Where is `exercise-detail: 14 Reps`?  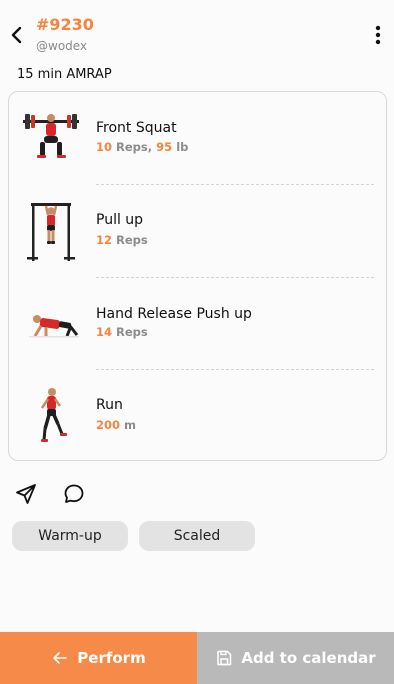 exercise-detail: 14 Reps is located at coordinates (122, 332).